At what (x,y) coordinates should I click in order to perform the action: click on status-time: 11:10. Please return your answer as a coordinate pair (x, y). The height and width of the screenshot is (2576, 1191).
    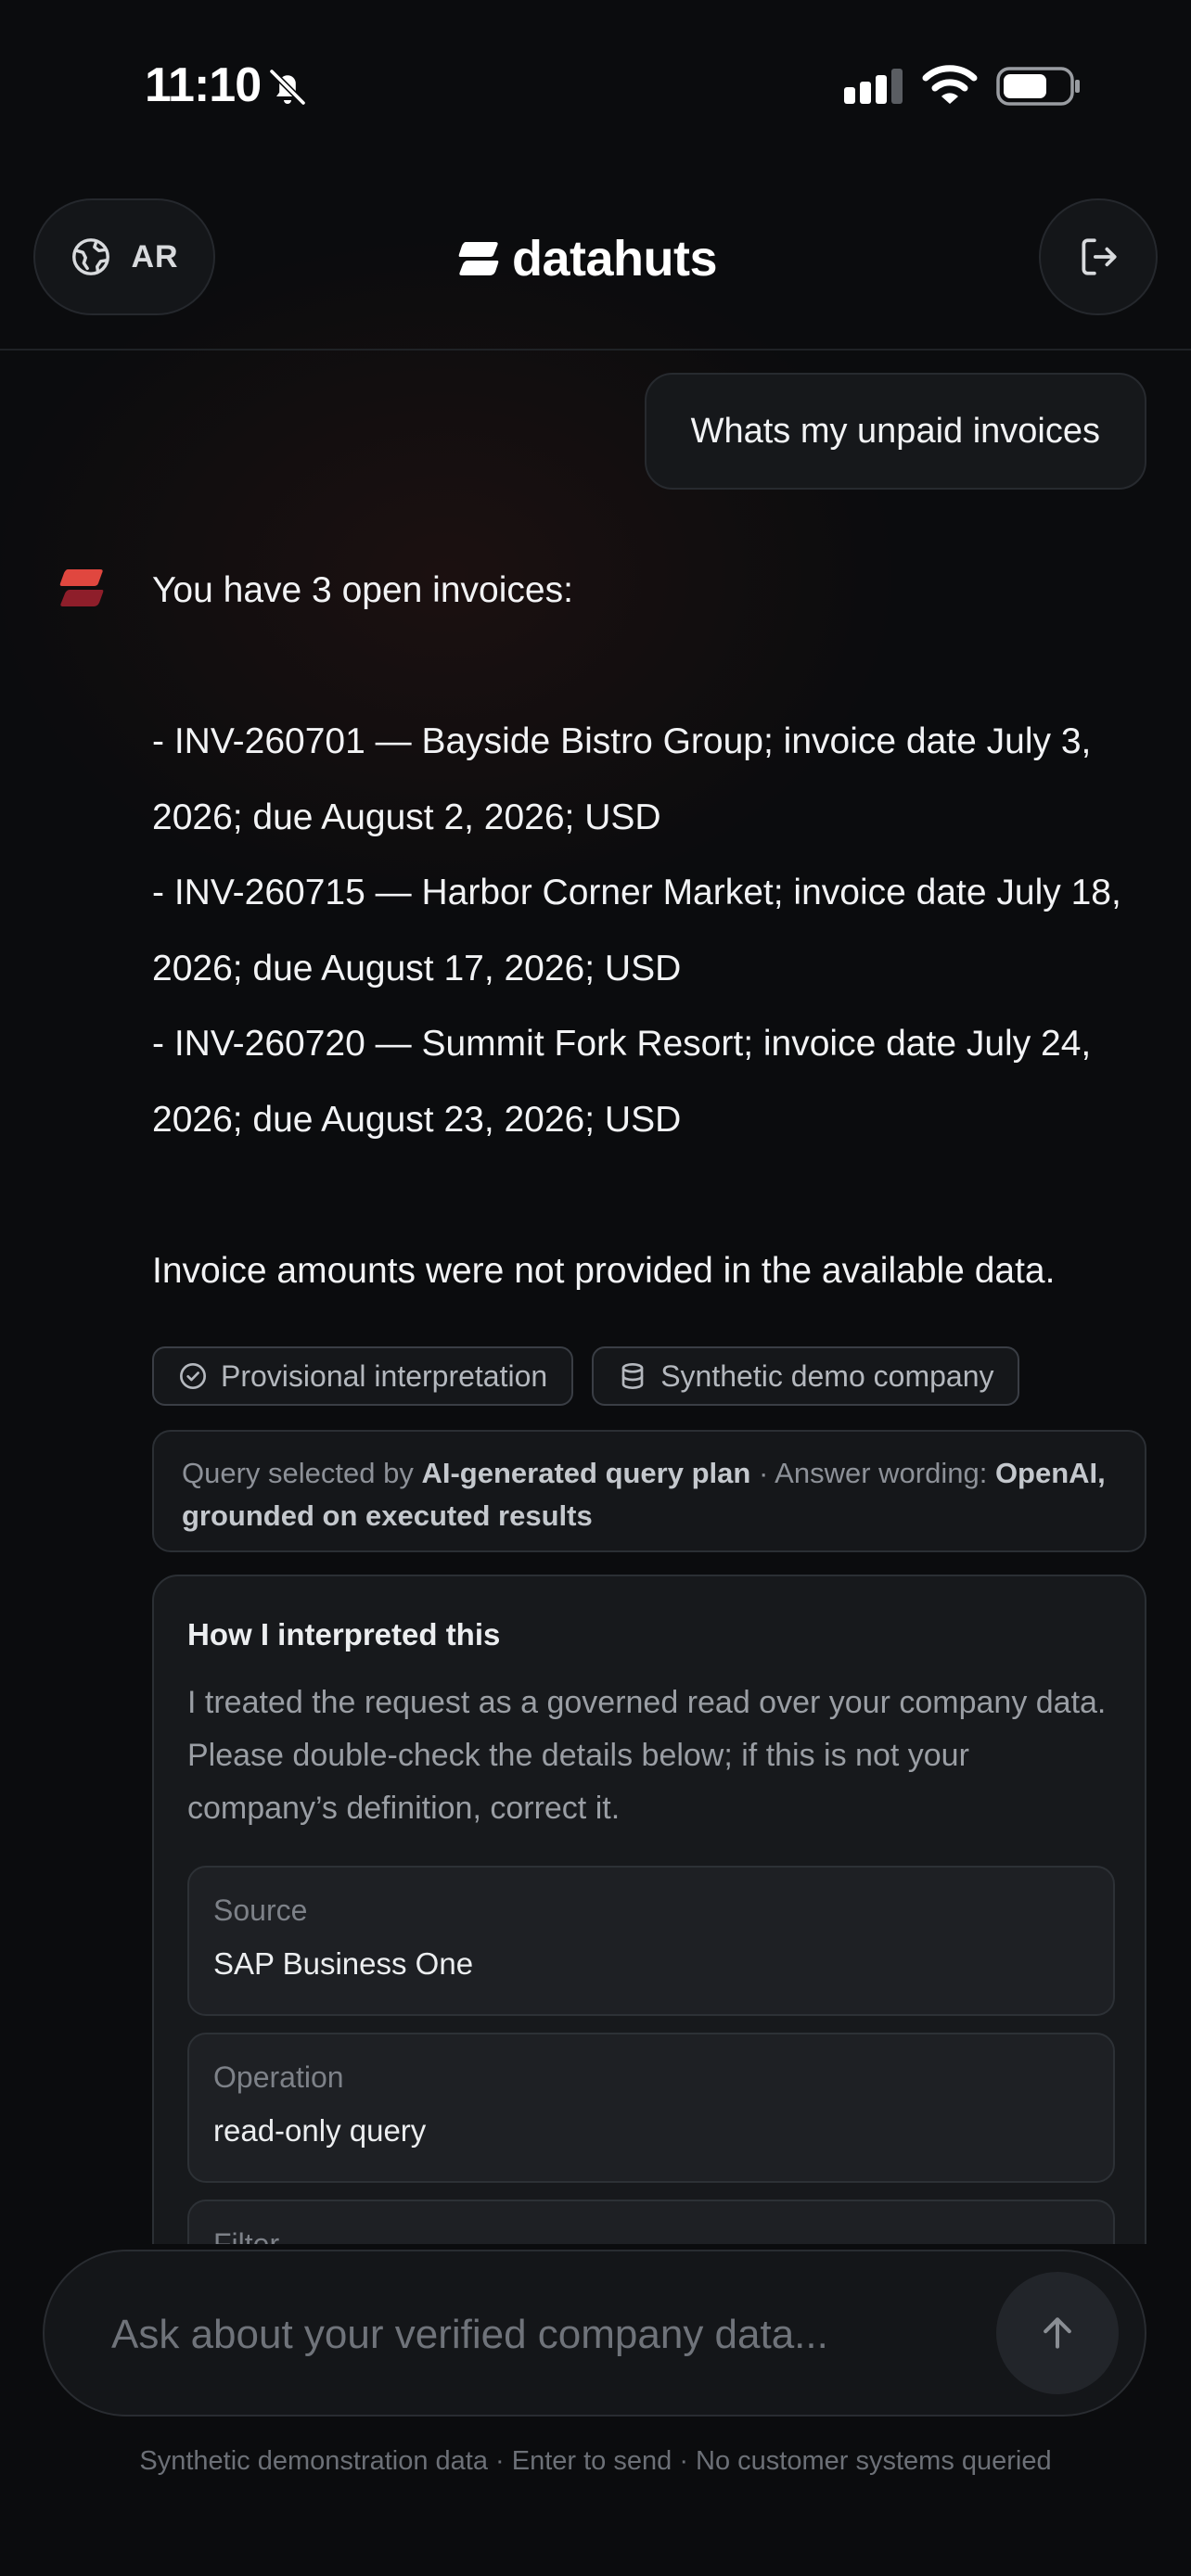
    Looking at the image, I should click on (203, 85).